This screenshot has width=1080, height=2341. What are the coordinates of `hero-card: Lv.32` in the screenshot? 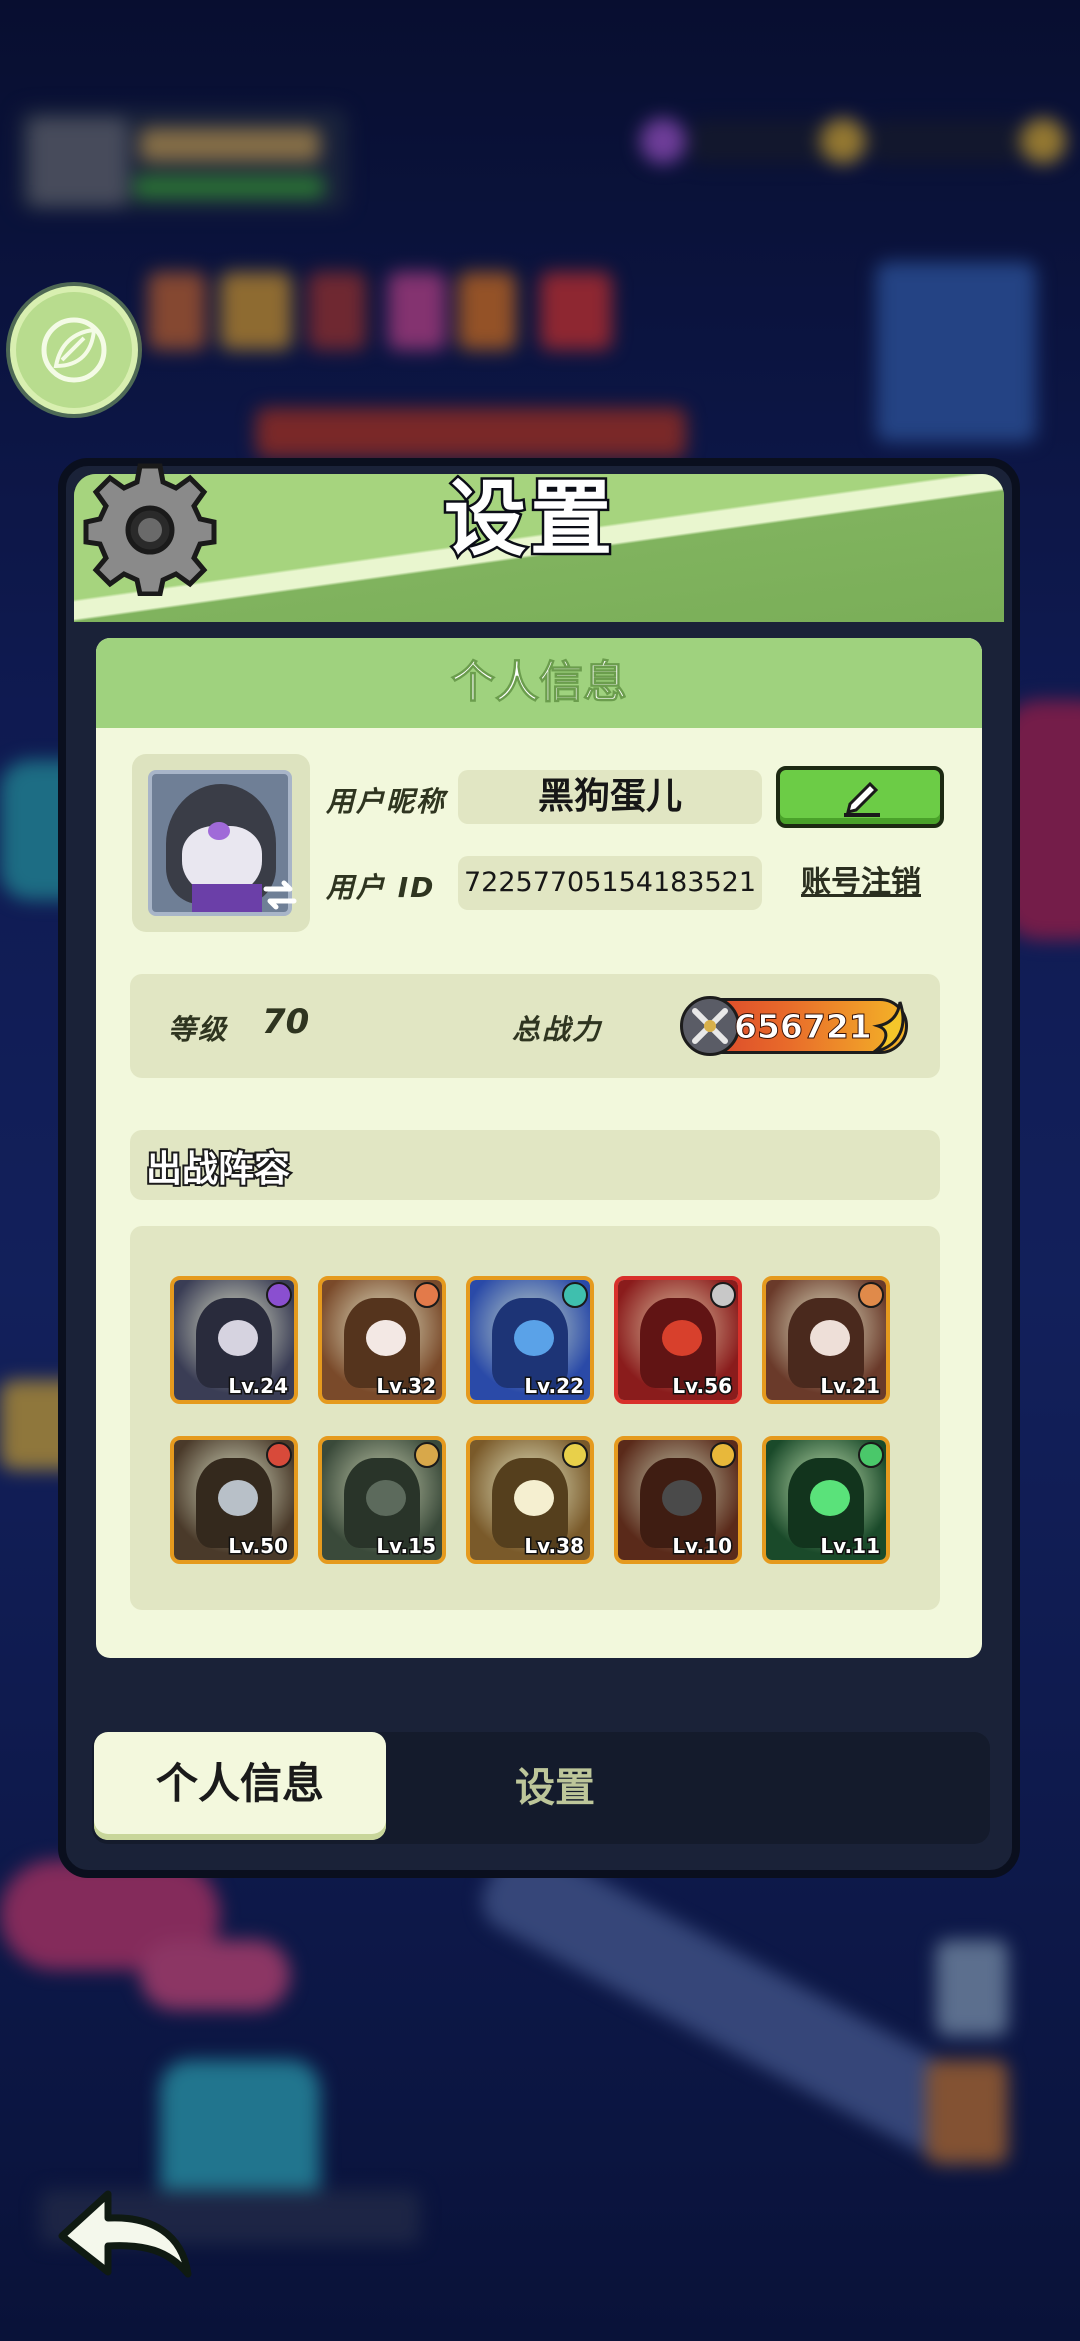 It's located at (382, 1340).